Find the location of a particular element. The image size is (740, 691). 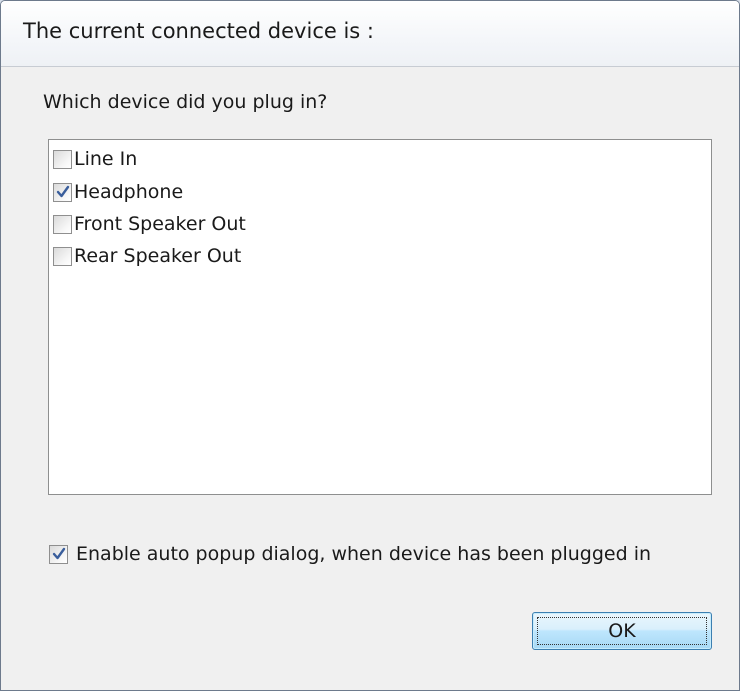

headphone-label: Headphone is located at coordinates (129, 192).